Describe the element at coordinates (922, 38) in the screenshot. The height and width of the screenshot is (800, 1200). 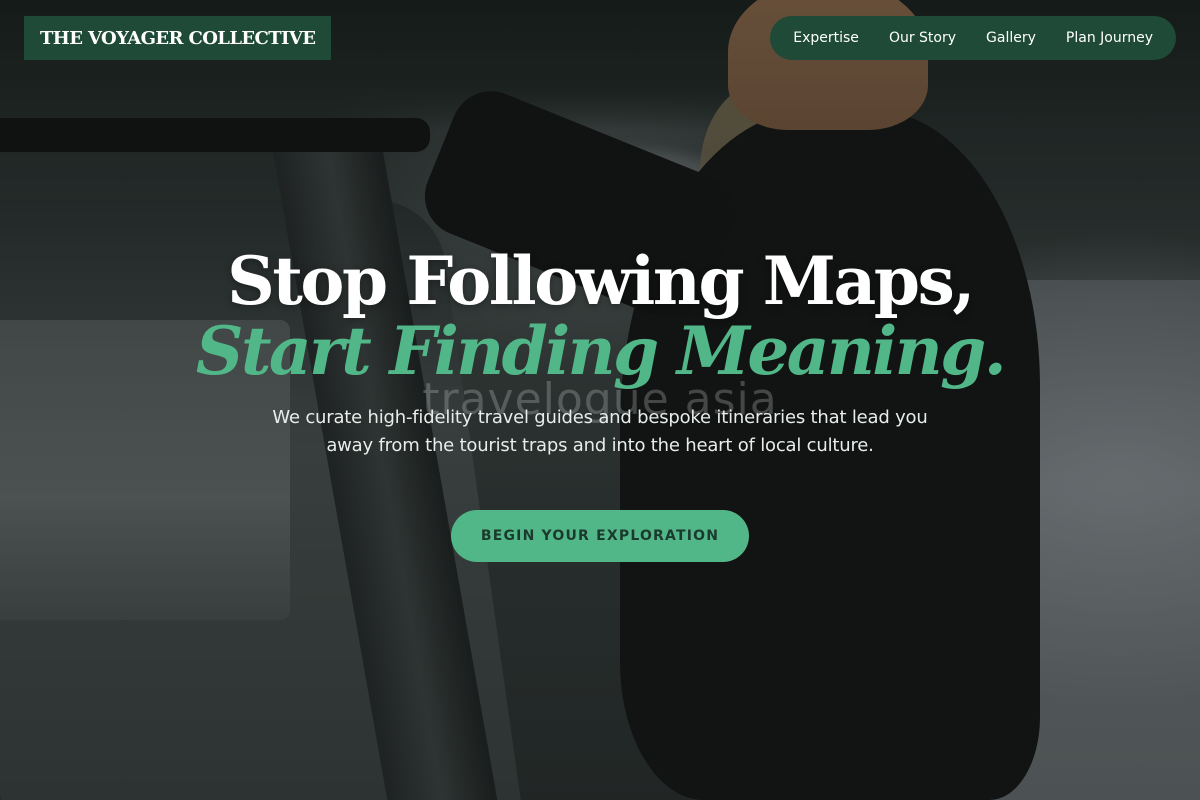
I see `nav-link-our-story: Our Story` at that location.